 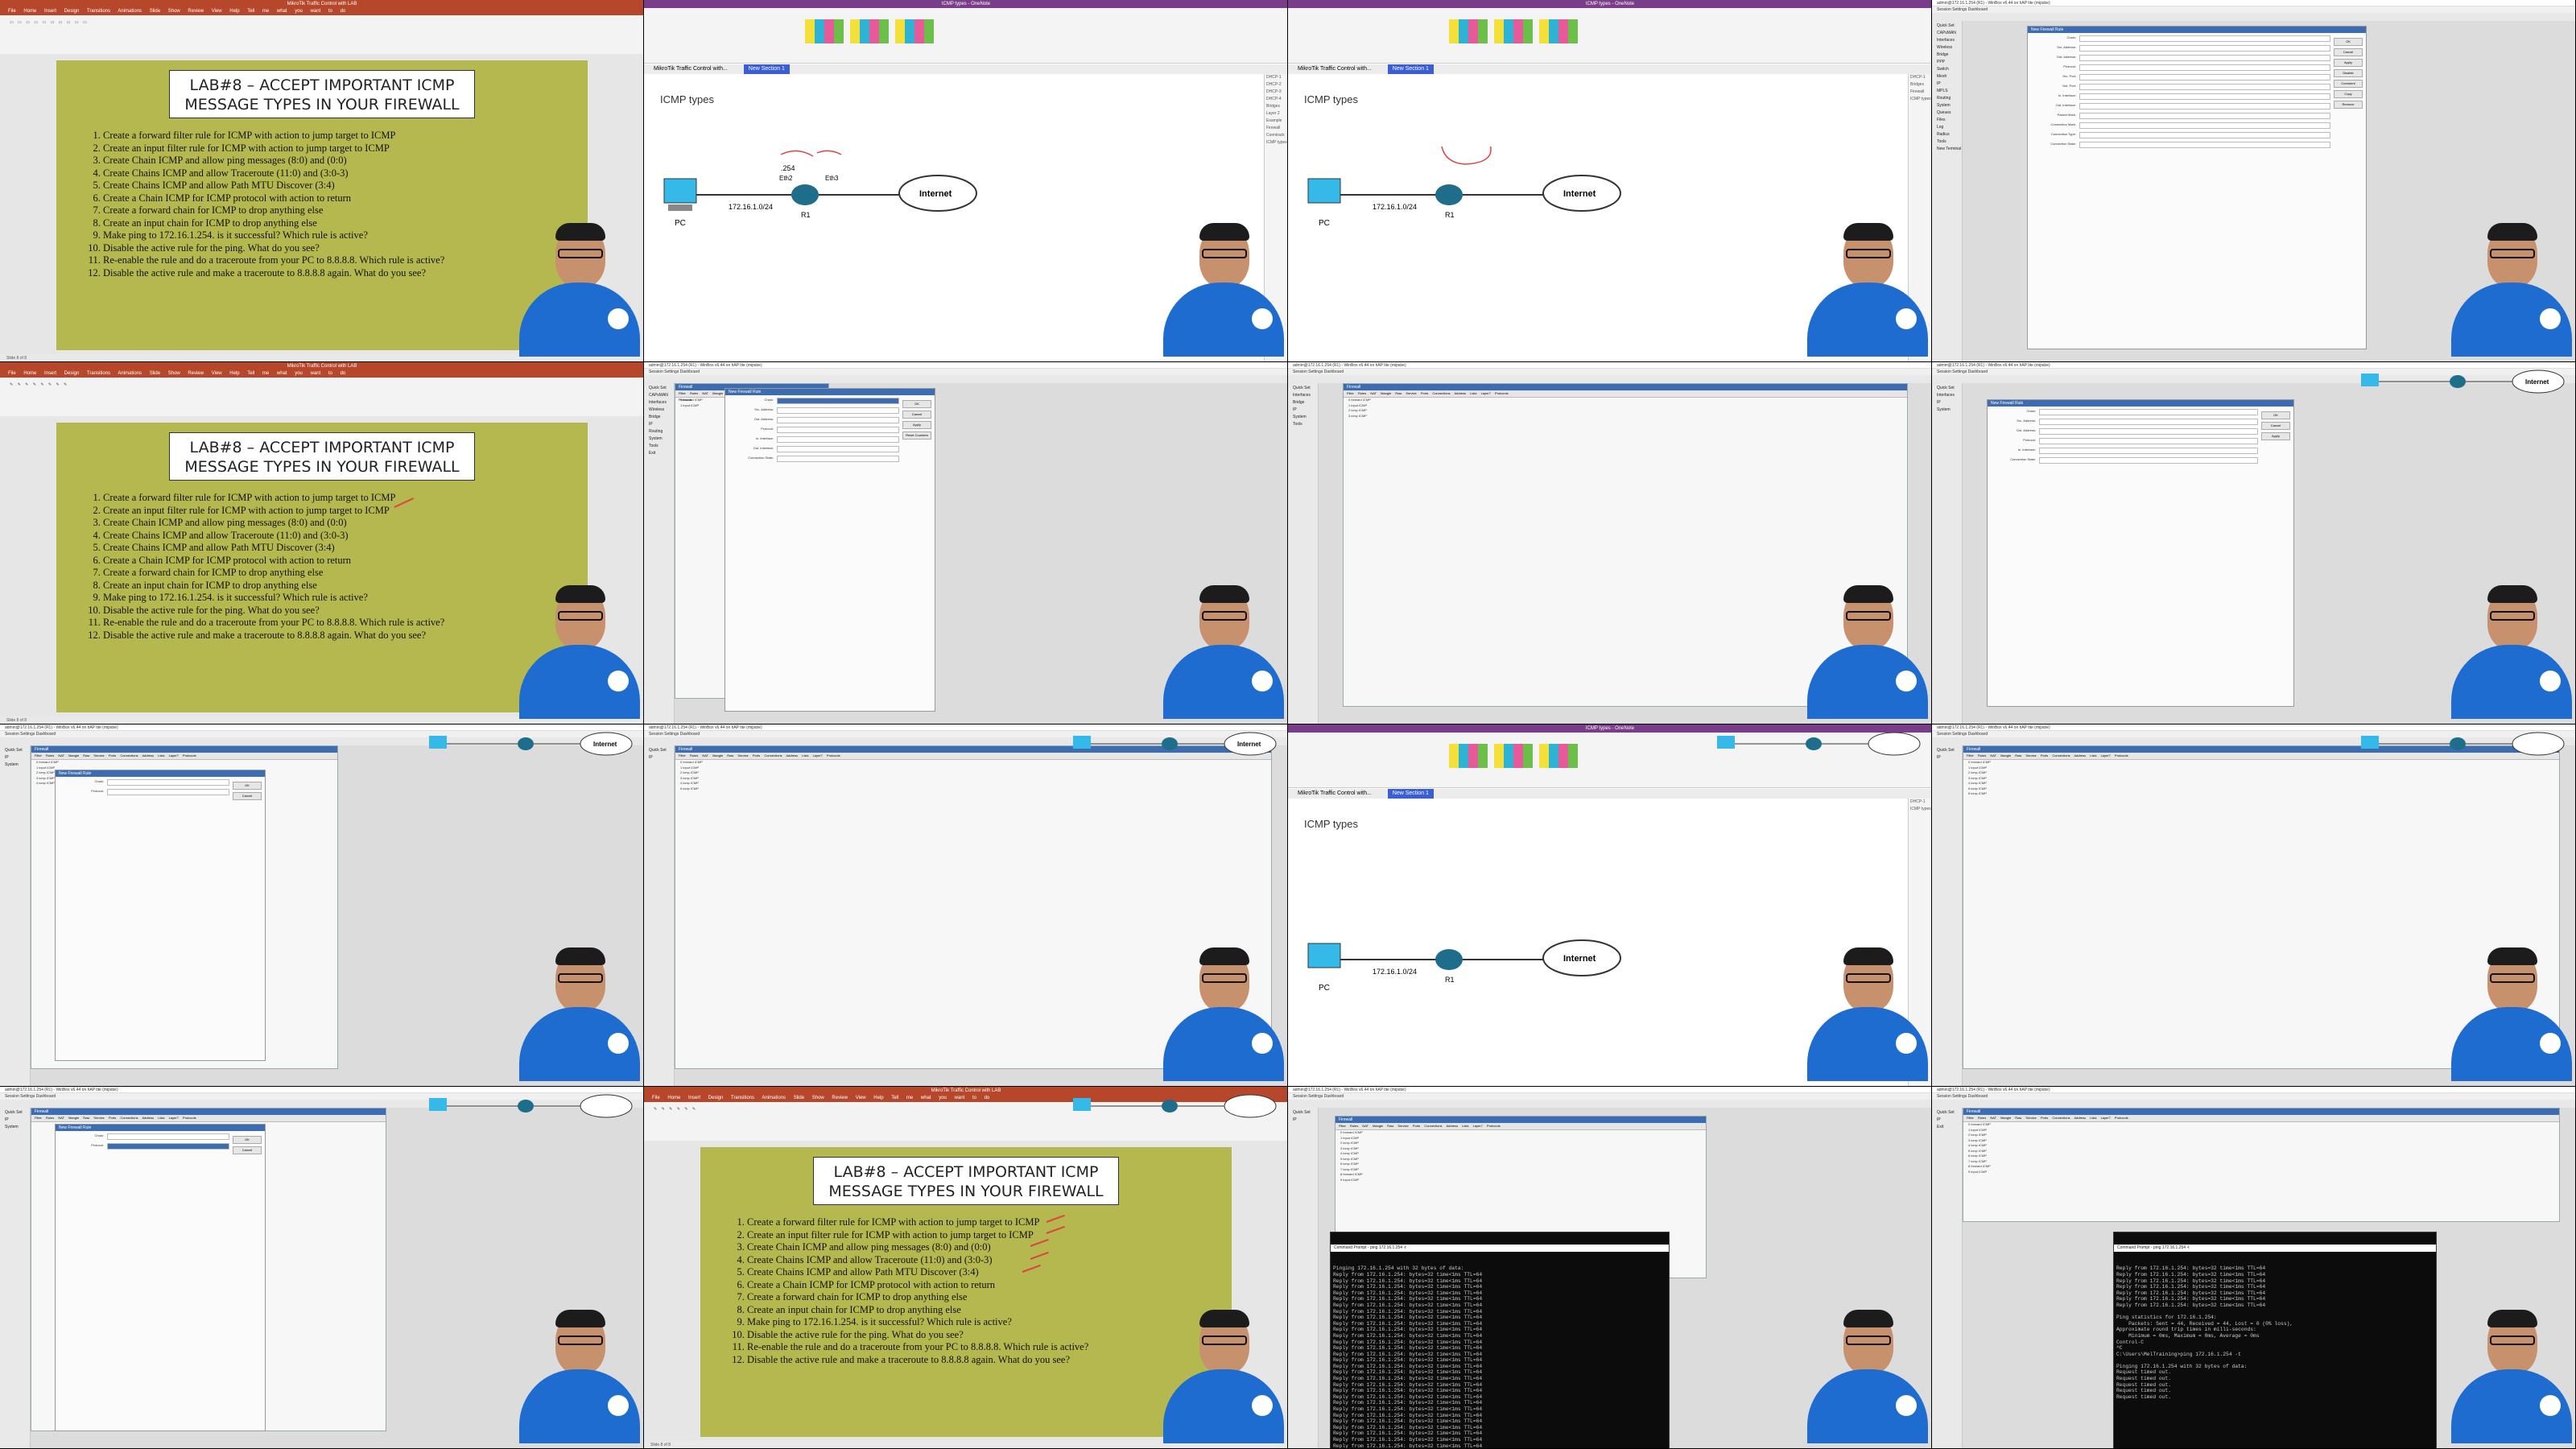 What do you see at coordinates (247, 792) in the screenshot?
I see `rule-buttons: OK Cancel` at bounding box center [247, 792].